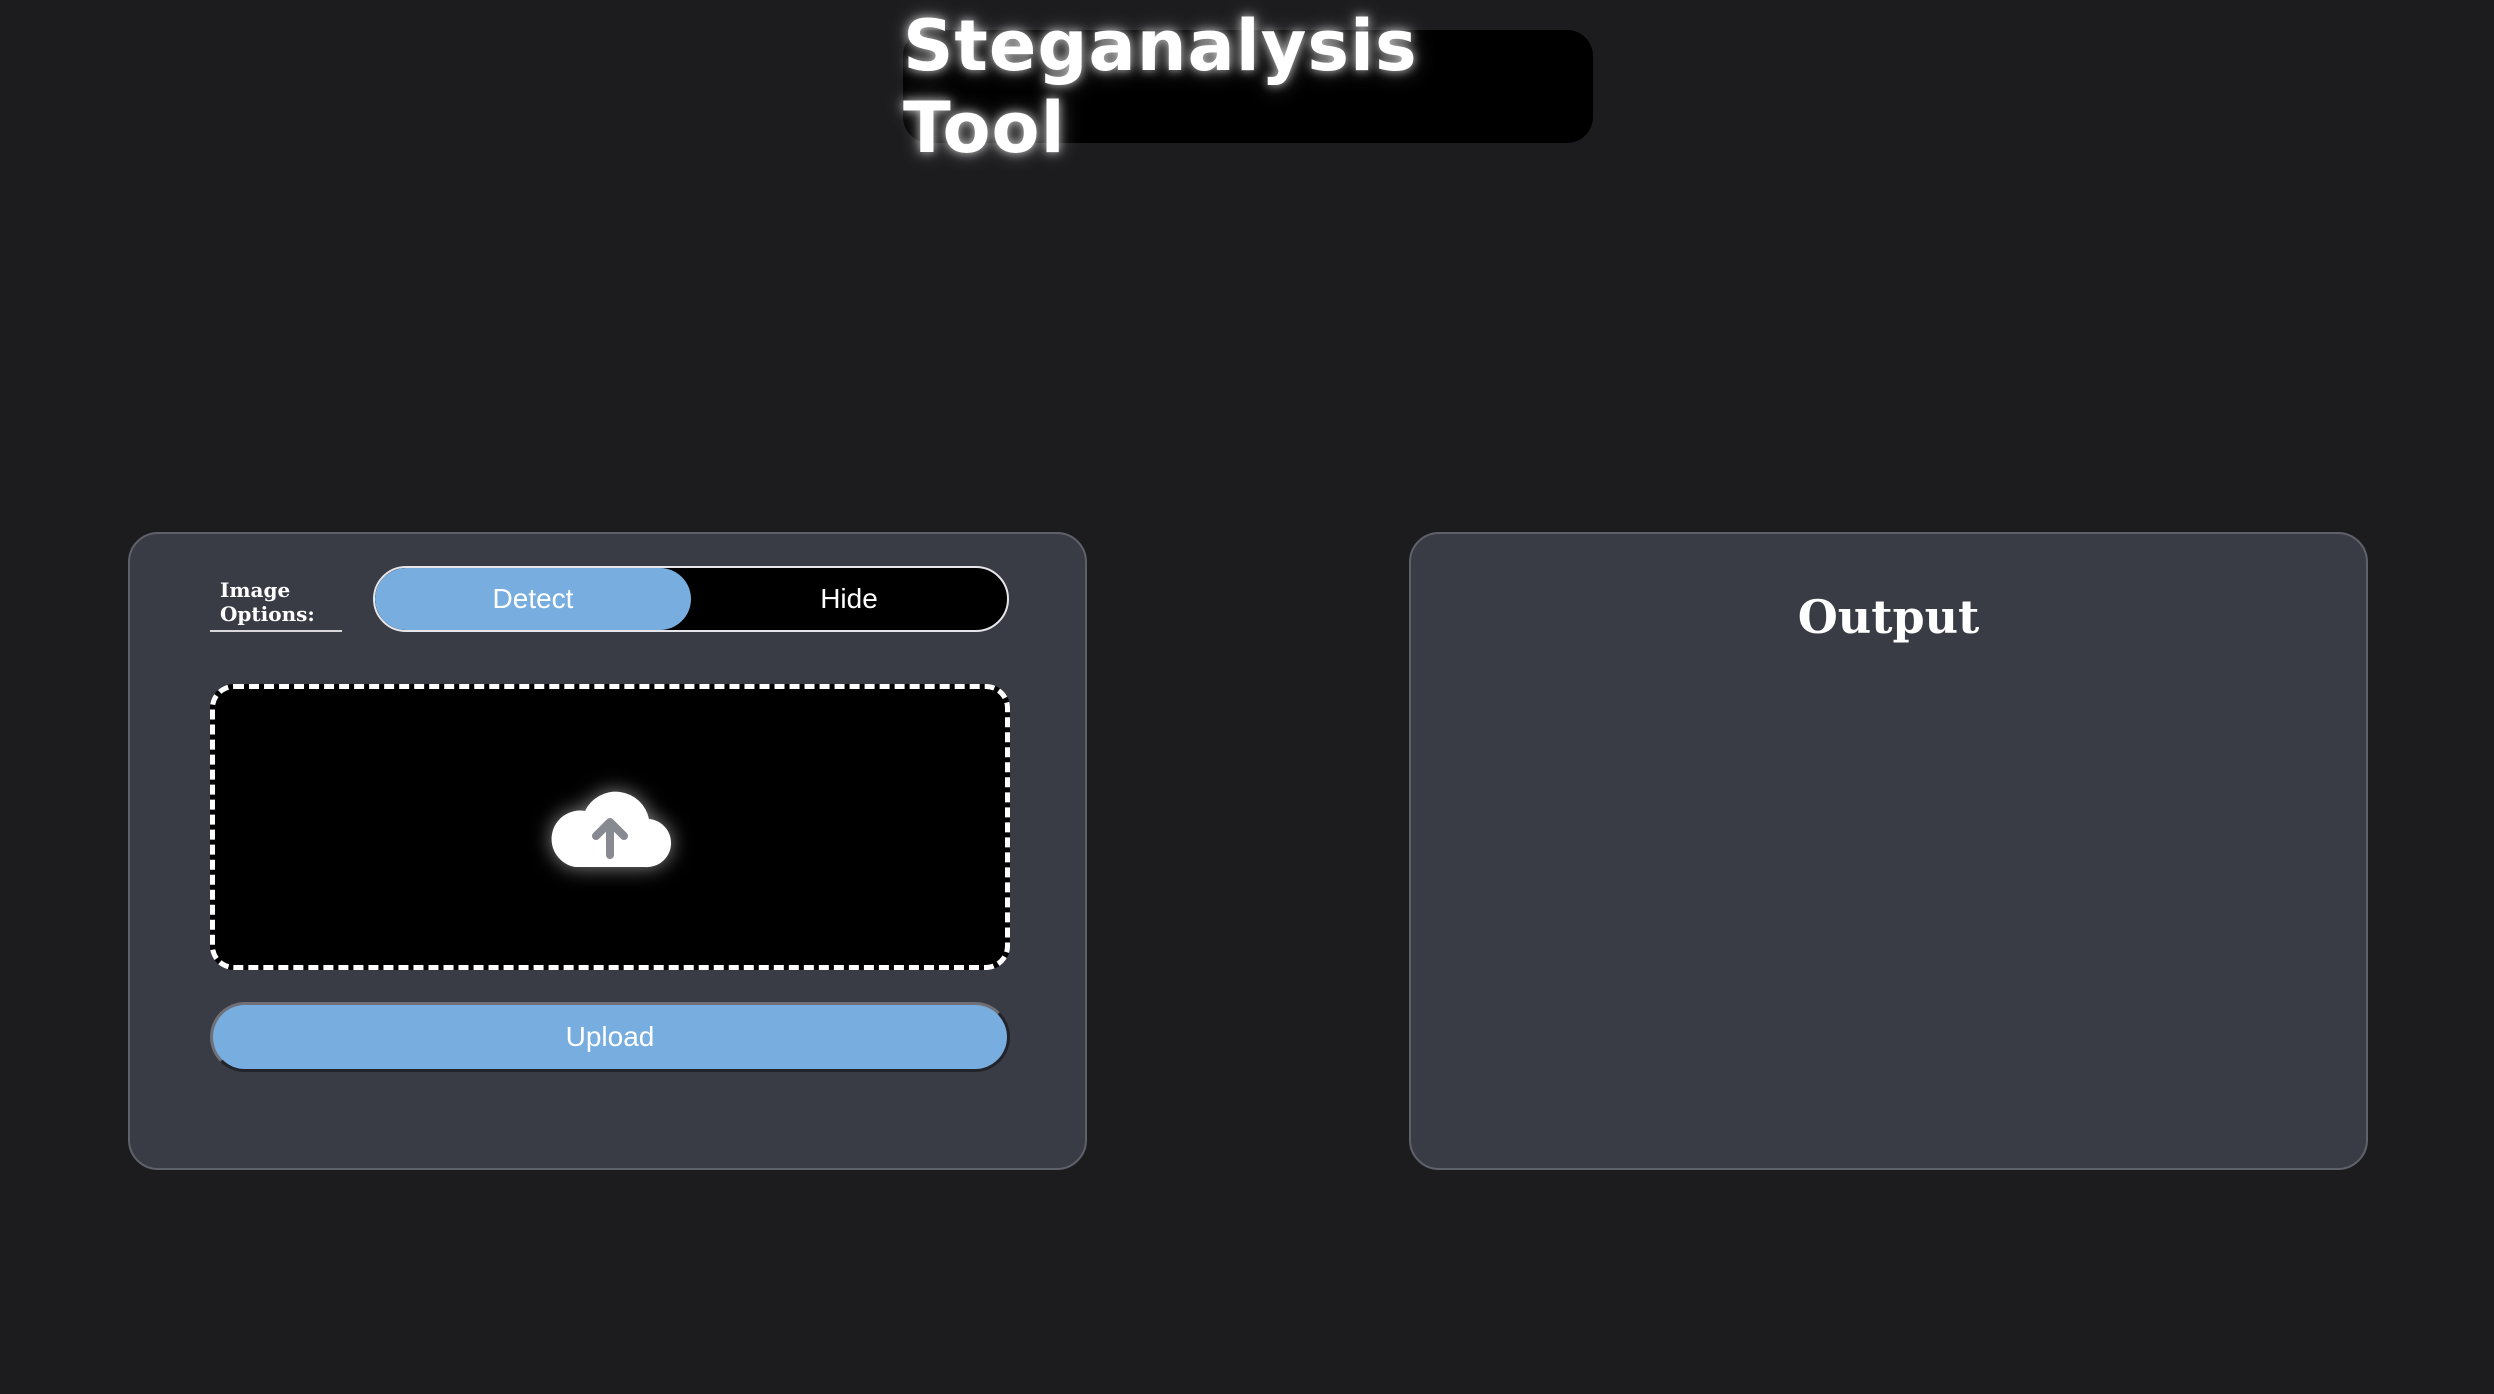  Describe the element at coordinates (1888, 617) in the screenshot. I see `output-title: Output` at that location.